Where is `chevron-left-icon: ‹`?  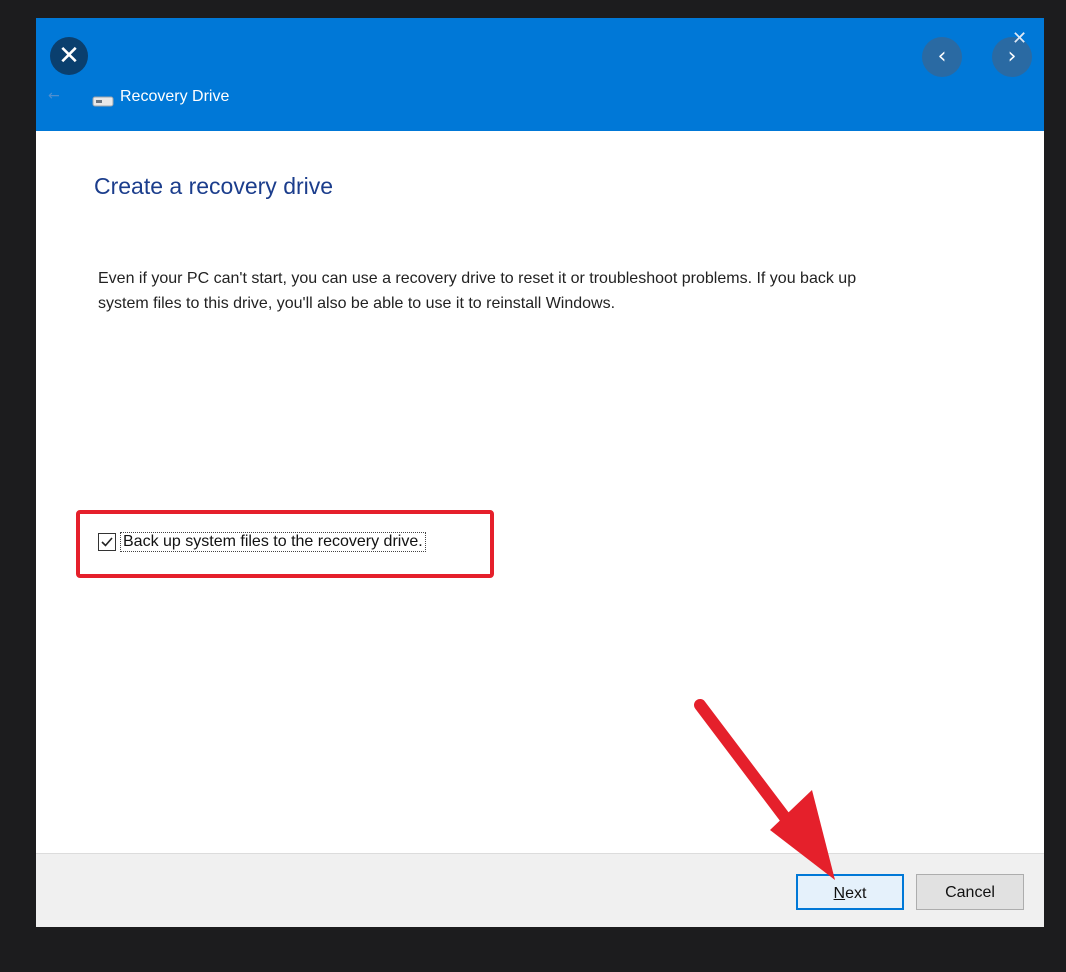
chevron-left-icon: ‹ is located at coordinates (942, 57).